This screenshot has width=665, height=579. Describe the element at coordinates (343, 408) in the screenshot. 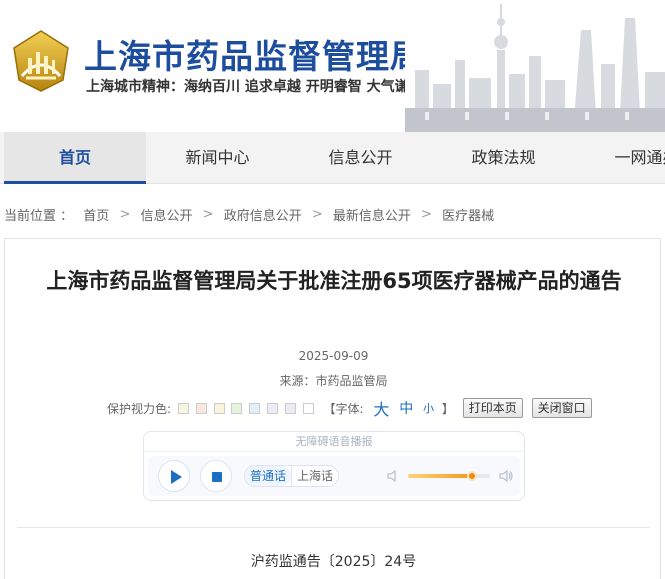

I see `font-size-label: 【字体:` at that location.